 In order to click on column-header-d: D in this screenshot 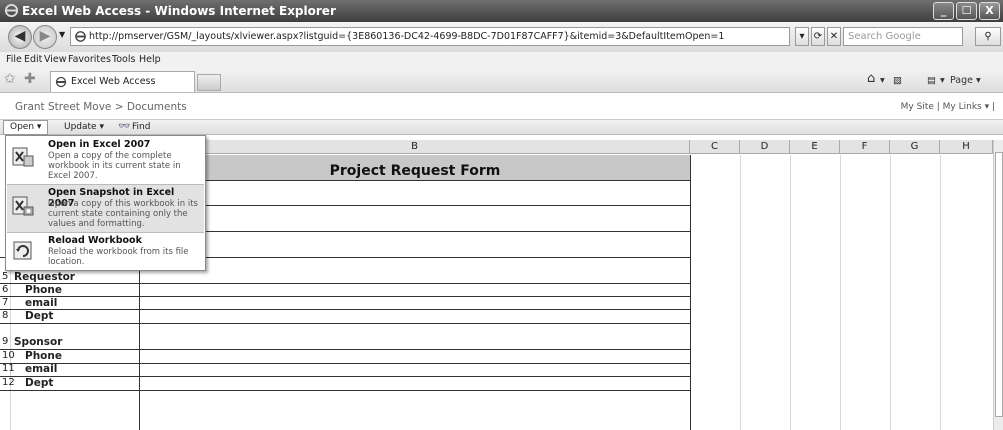, I will do `click(765, 147)`.